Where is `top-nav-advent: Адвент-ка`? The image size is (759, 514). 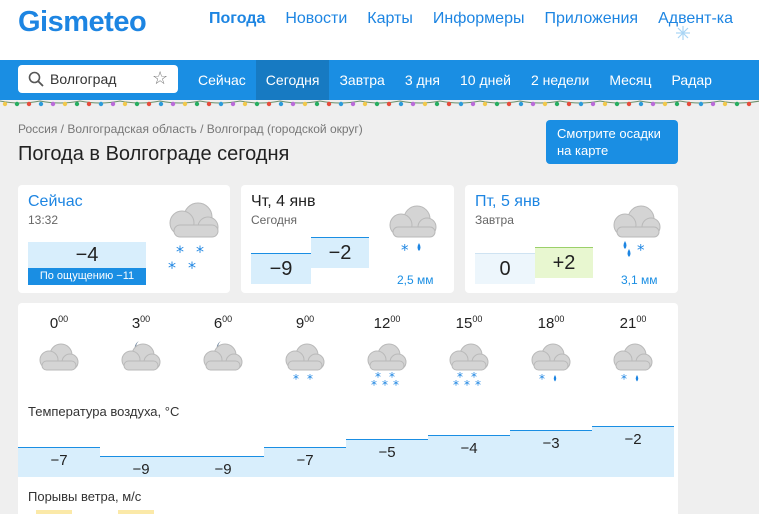
top-nav-advent: Адвент-ка is located at coordinates (695, 19).